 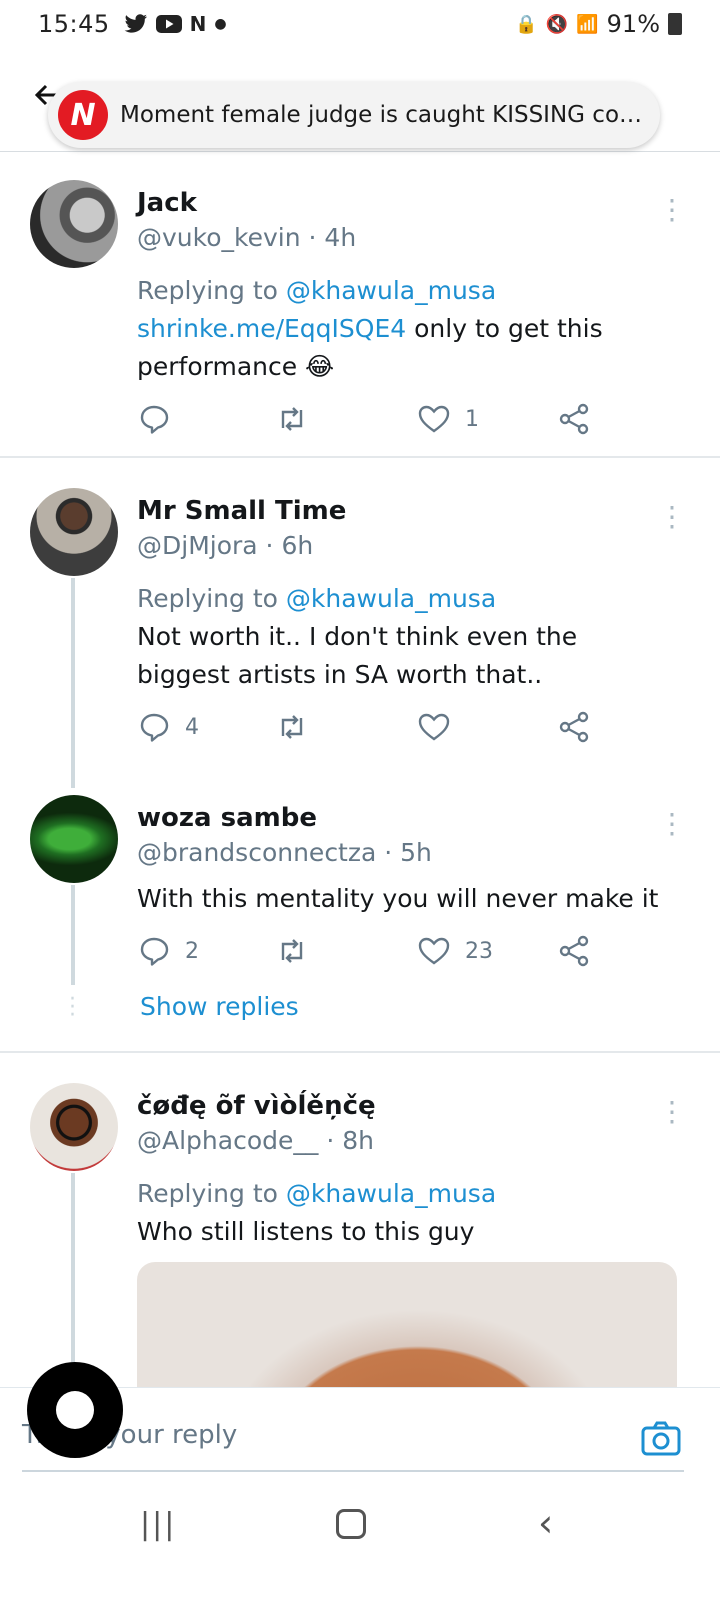 I want to click on news-icon: N, so click(x=198, y=24).